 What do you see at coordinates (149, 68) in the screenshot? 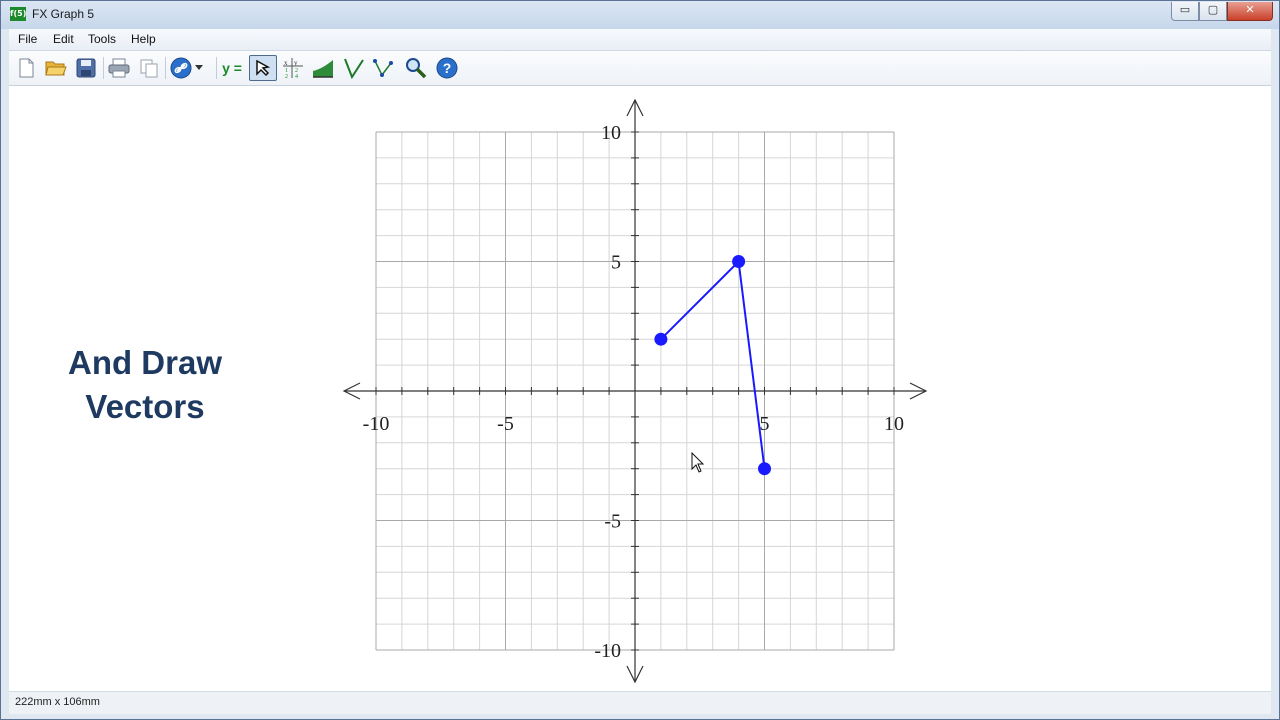
I see `copy-icon` at bounding box center [149, 68].